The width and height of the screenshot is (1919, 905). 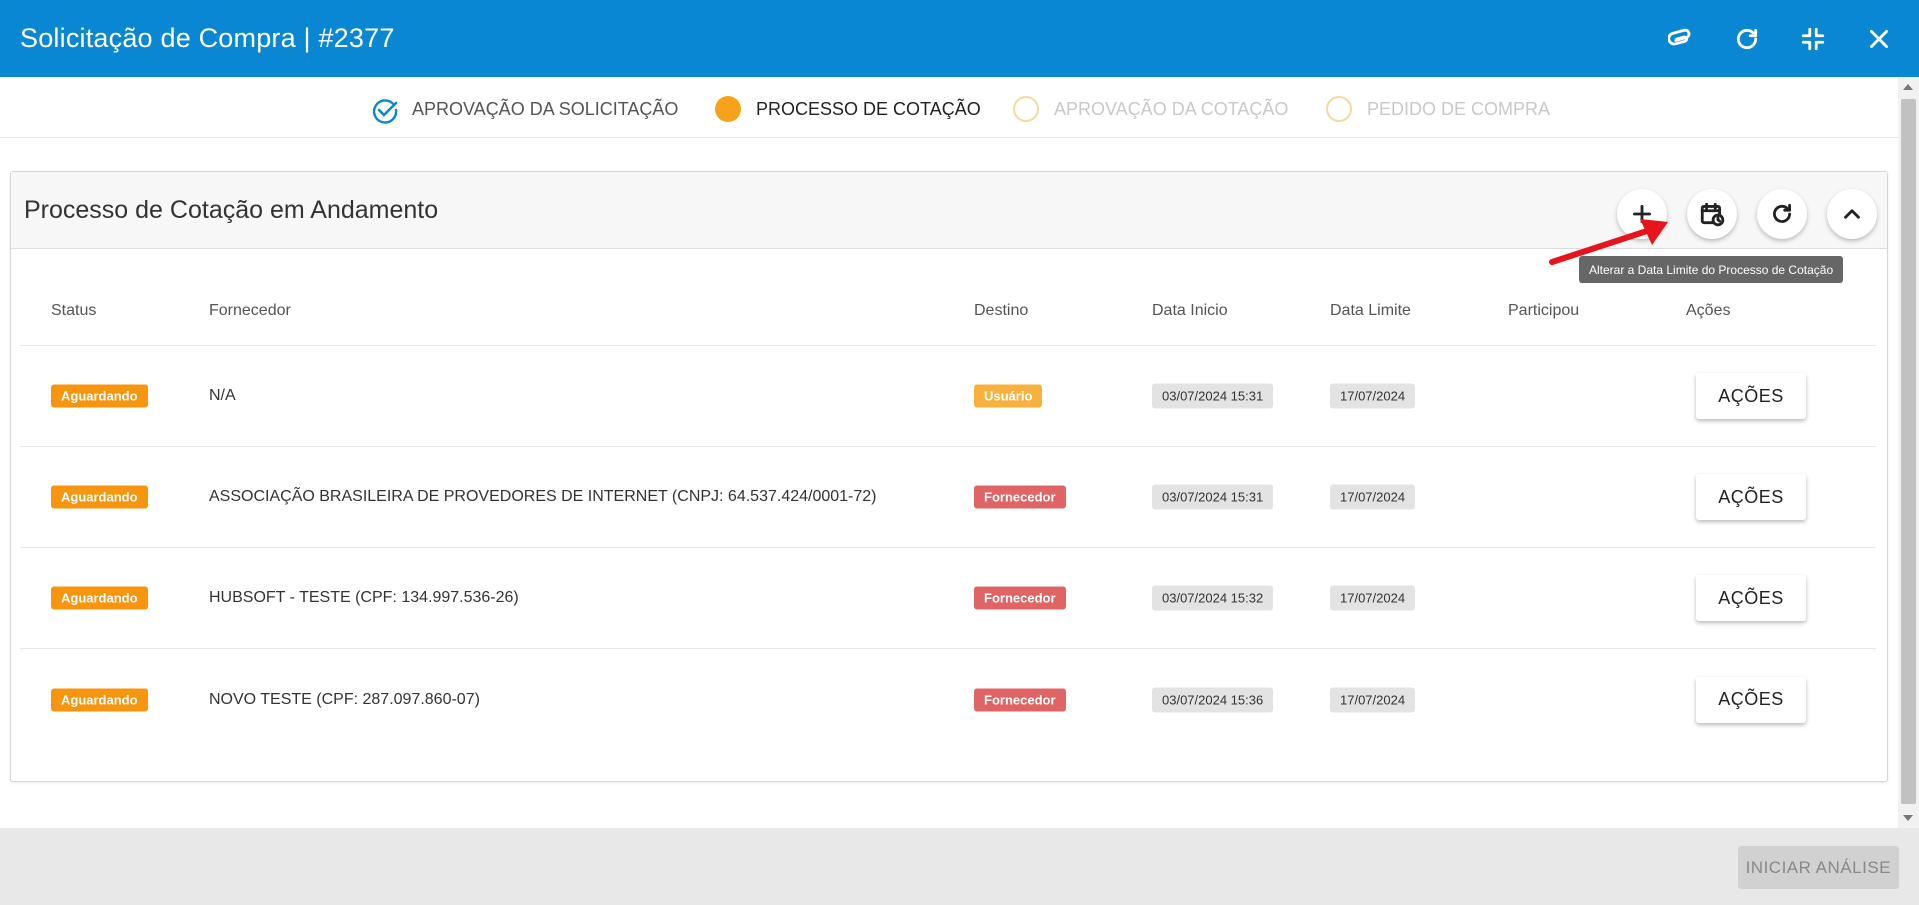 I want to click on scrollbar, so click(x=1908, y=452).